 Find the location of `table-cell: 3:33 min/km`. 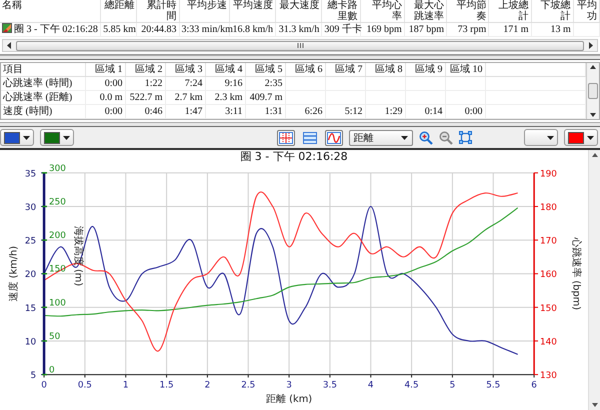

table-cell: 3:33 min/km is located at coordinates (207, 29).